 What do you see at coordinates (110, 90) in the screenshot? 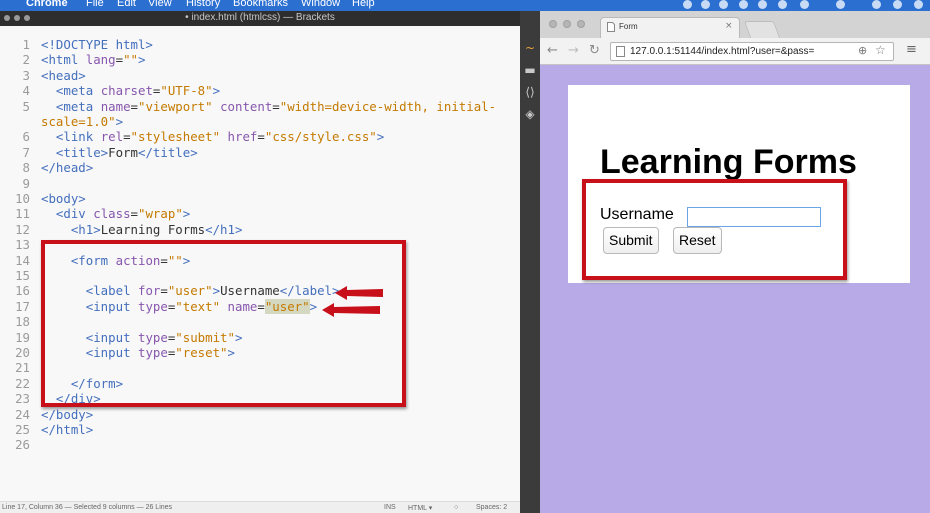
I see `code-line: 4 <meta charset="UTF-8">` at bounding box center [110, 90].